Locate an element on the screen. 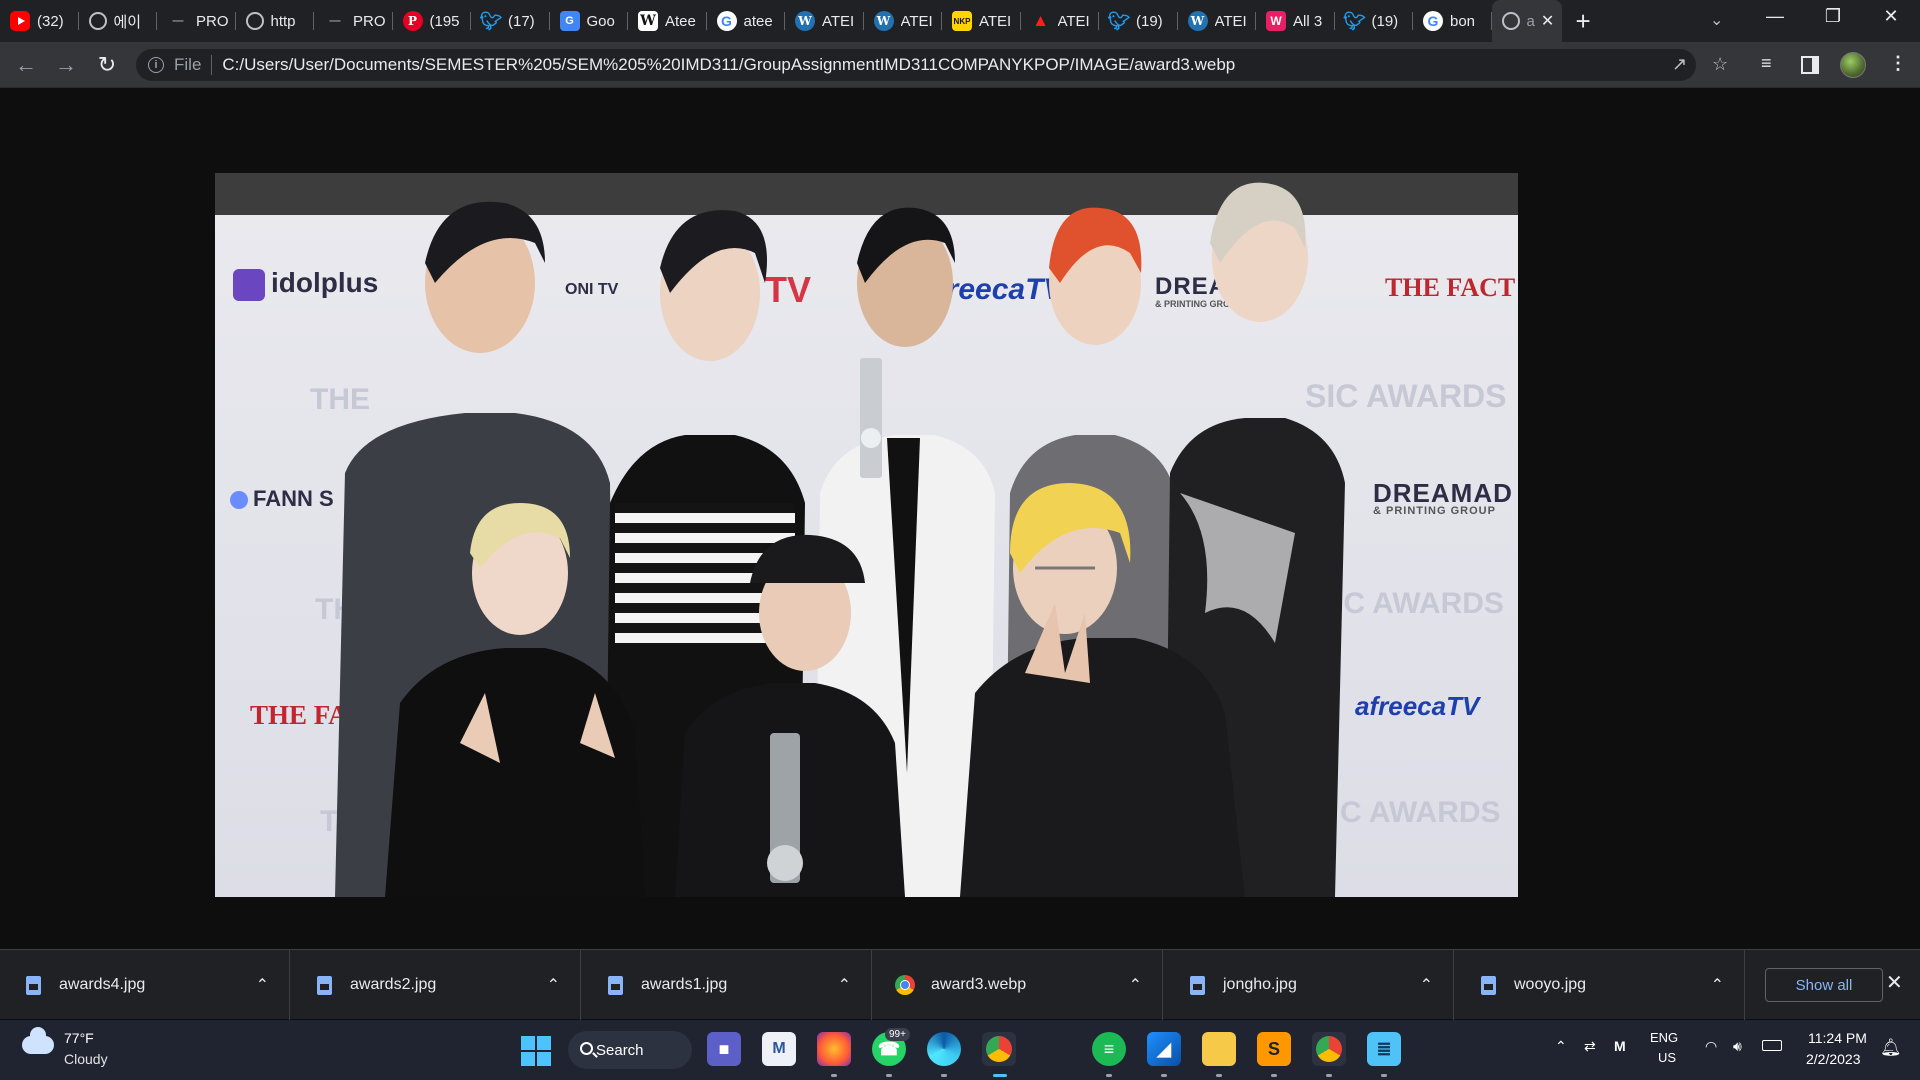 Image resolution: width=1920 pixels, height=1080 pixels. browser-tab-active: a ✕ is located at coordinates (1526, 21).